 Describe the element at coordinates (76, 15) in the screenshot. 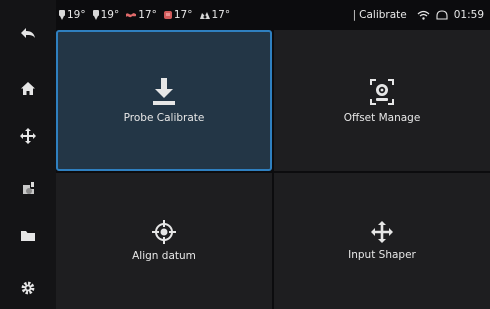

I see `extruder-1-temp-value: 19°` at that location.